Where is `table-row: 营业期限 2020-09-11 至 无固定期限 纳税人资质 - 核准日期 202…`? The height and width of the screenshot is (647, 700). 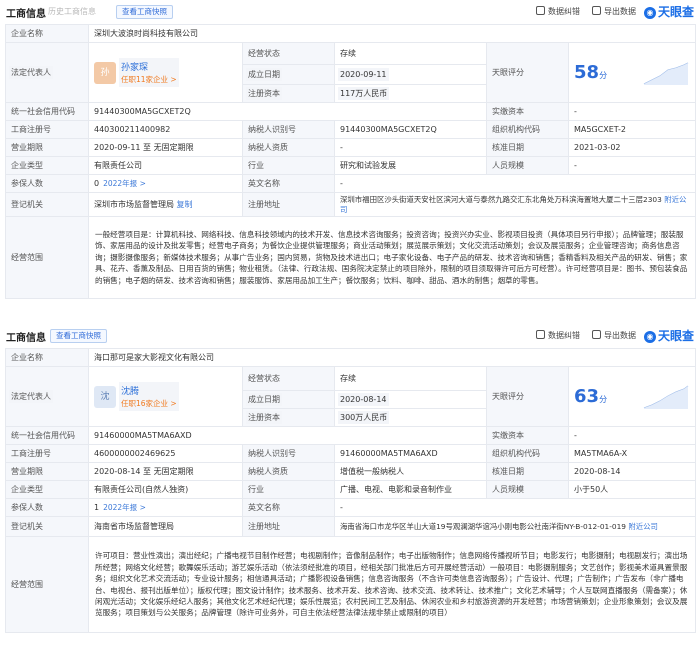
table-row: 营业期限 2020-09-11 至 无固定期限 纳税人资质 - 核准日期 202… is located at coordinates (350, 147).